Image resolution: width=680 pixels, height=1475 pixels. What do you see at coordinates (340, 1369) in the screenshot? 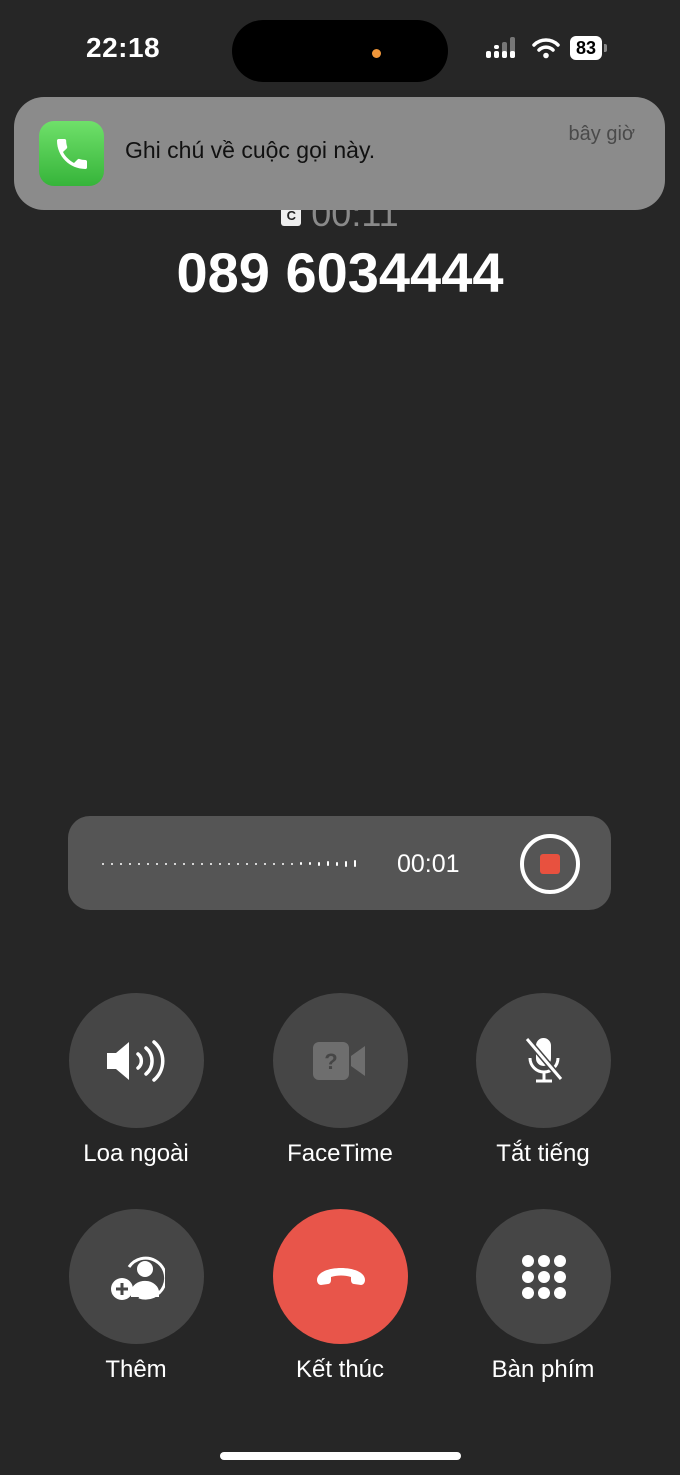
I see `end-call-label: Kết thúc` at bounding box center [340, 1369].